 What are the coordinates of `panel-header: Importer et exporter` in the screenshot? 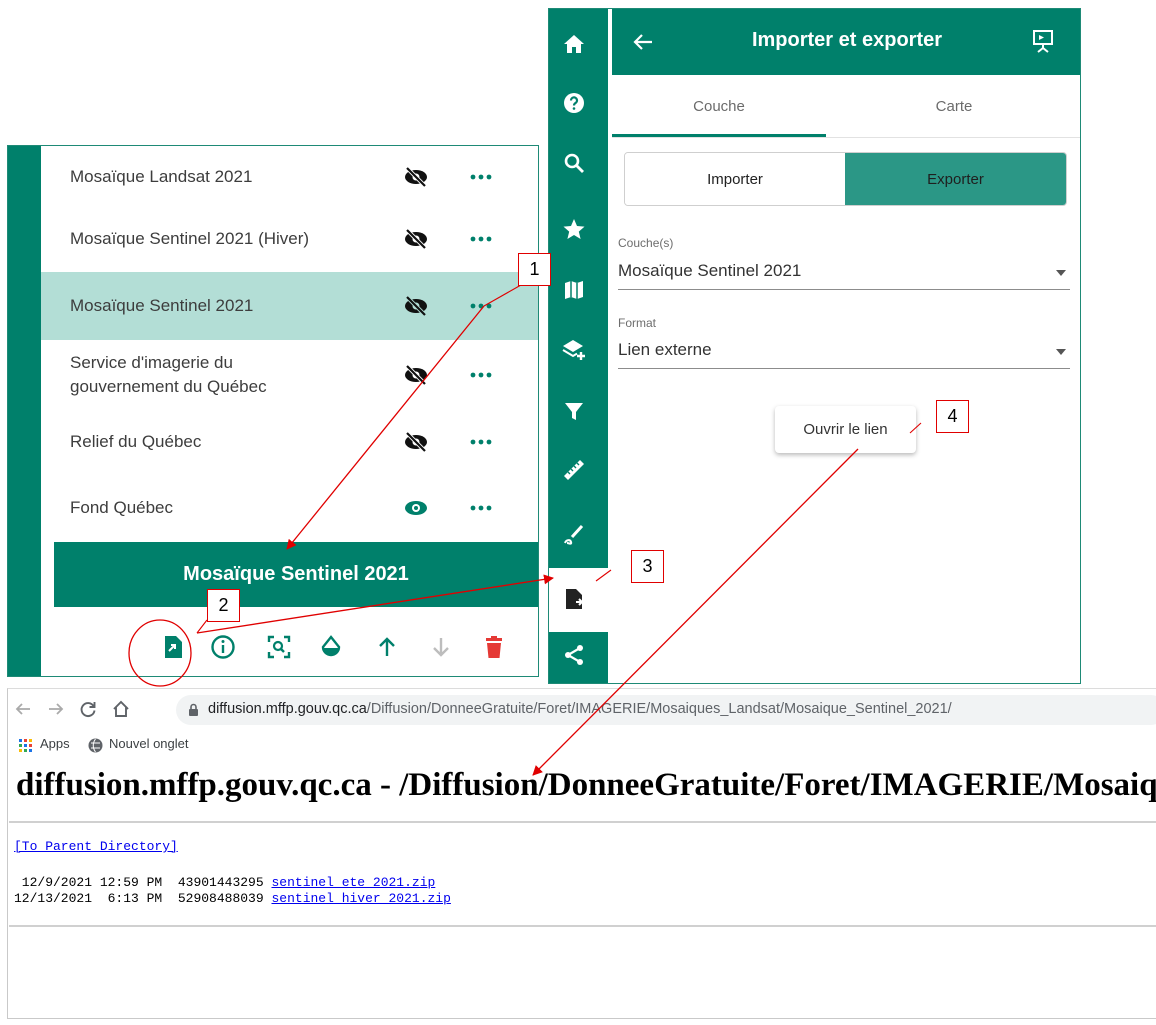 It's located at (846, 42).